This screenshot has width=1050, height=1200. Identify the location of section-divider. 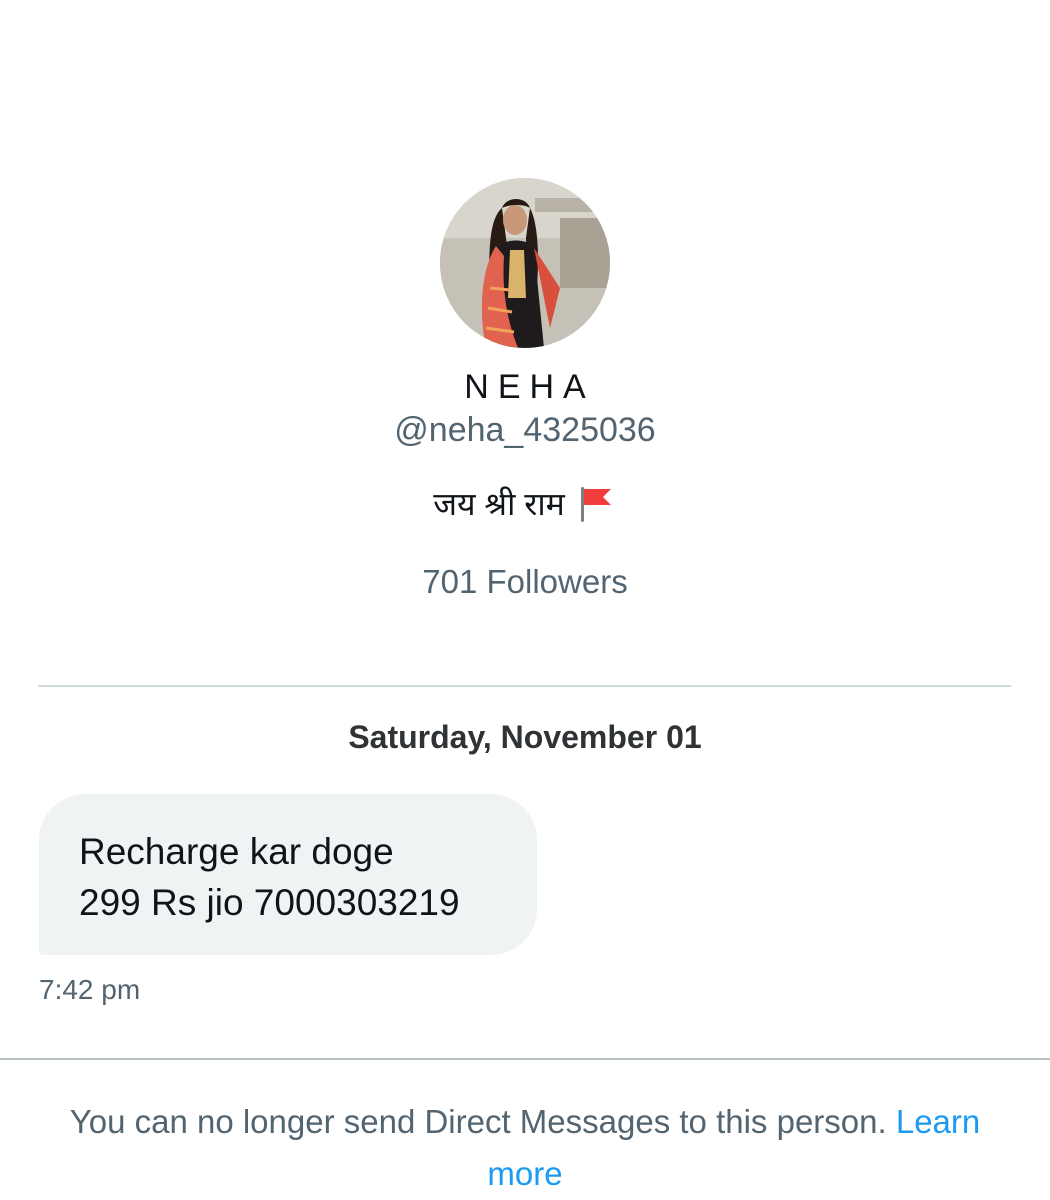
(524, 686).